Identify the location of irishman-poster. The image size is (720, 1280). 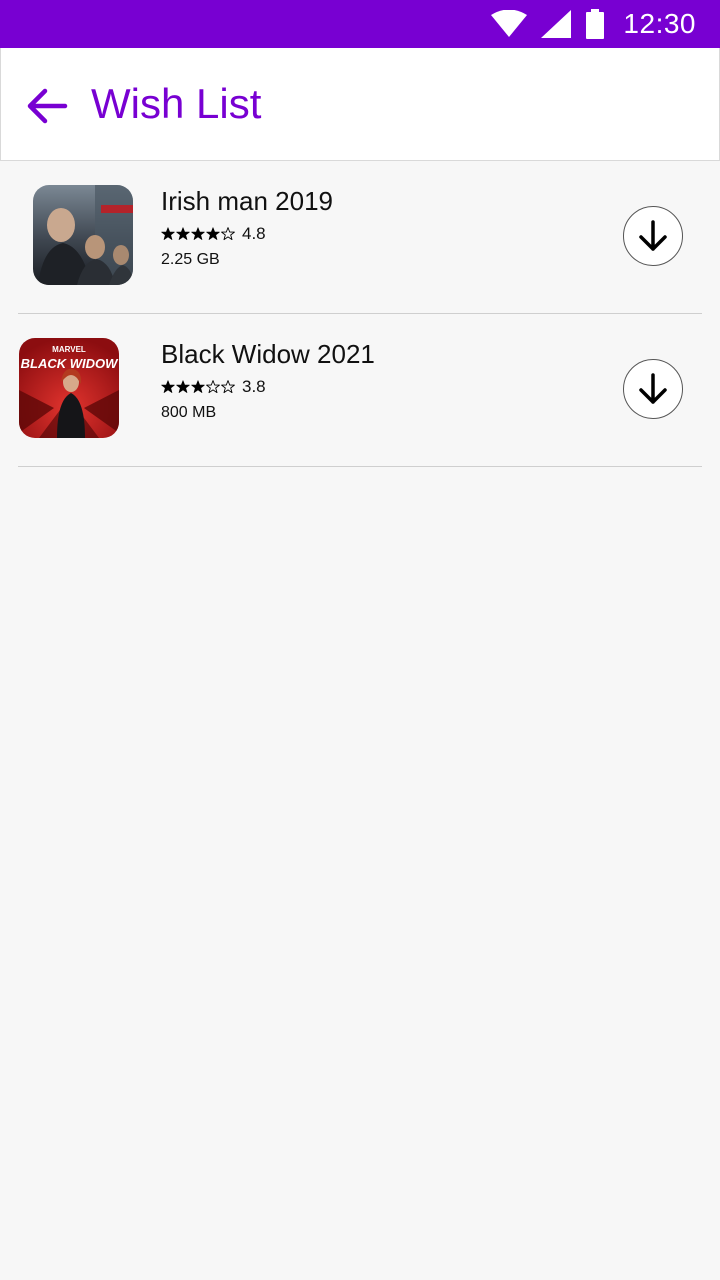
(83, 235).